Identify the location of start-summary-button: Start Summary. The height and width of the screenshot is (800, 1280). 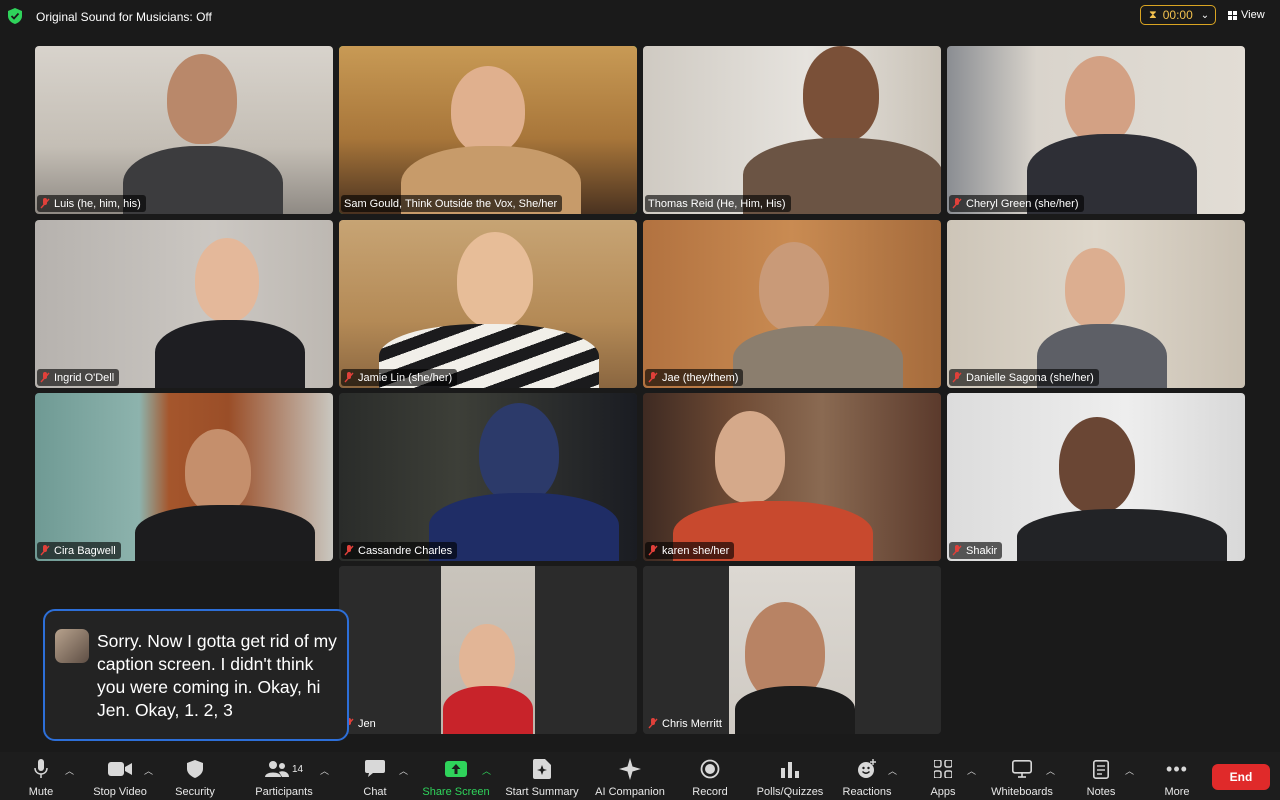
(542, 778).